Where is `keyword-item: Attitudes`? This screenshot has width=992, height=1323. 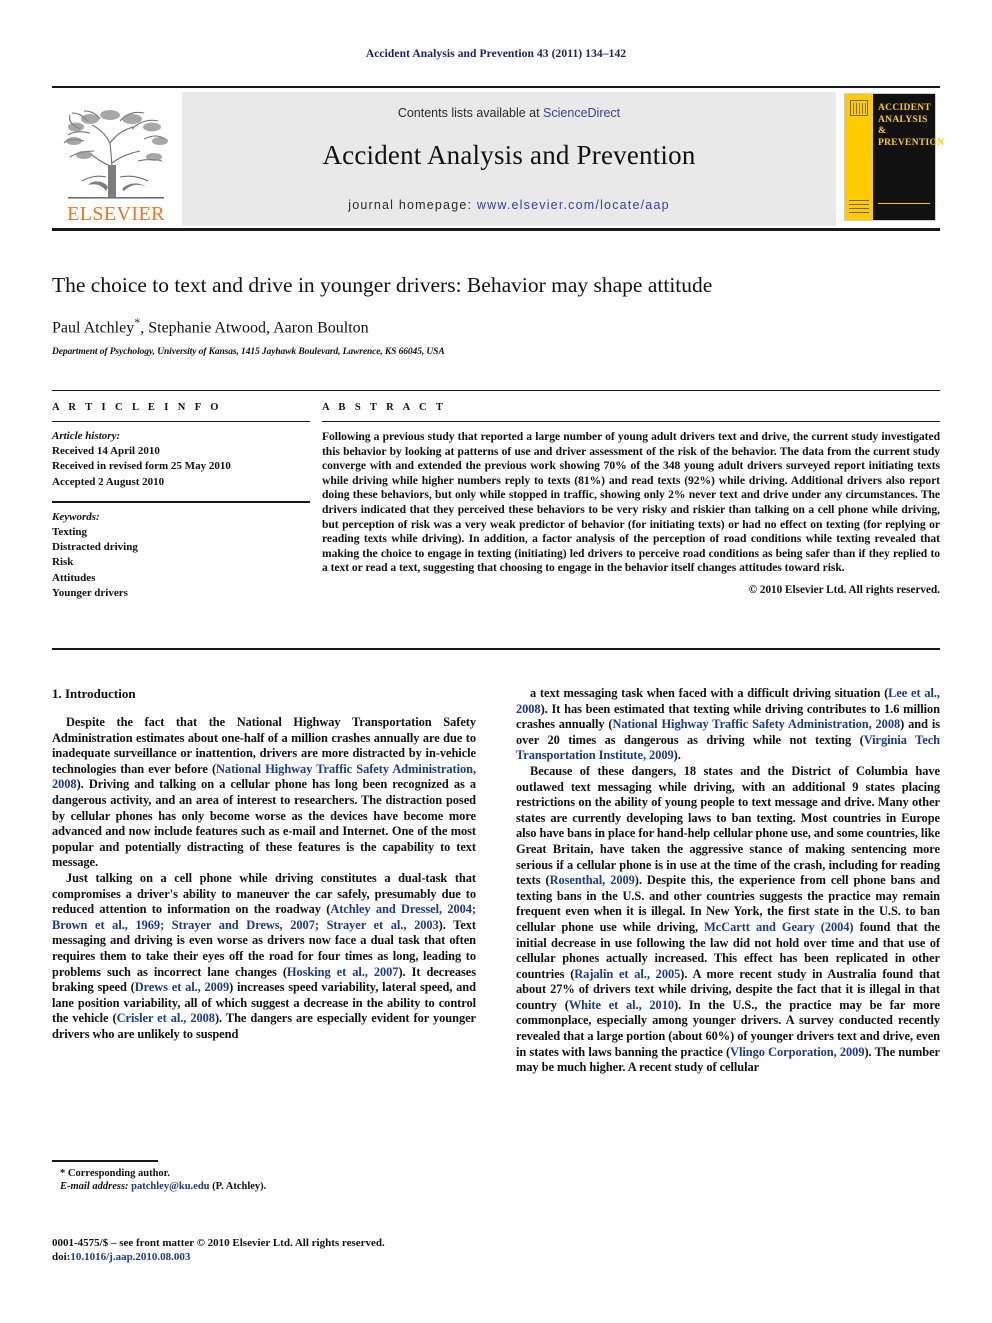
keyword-item: Attitudes is located at coordinates (74, 577).